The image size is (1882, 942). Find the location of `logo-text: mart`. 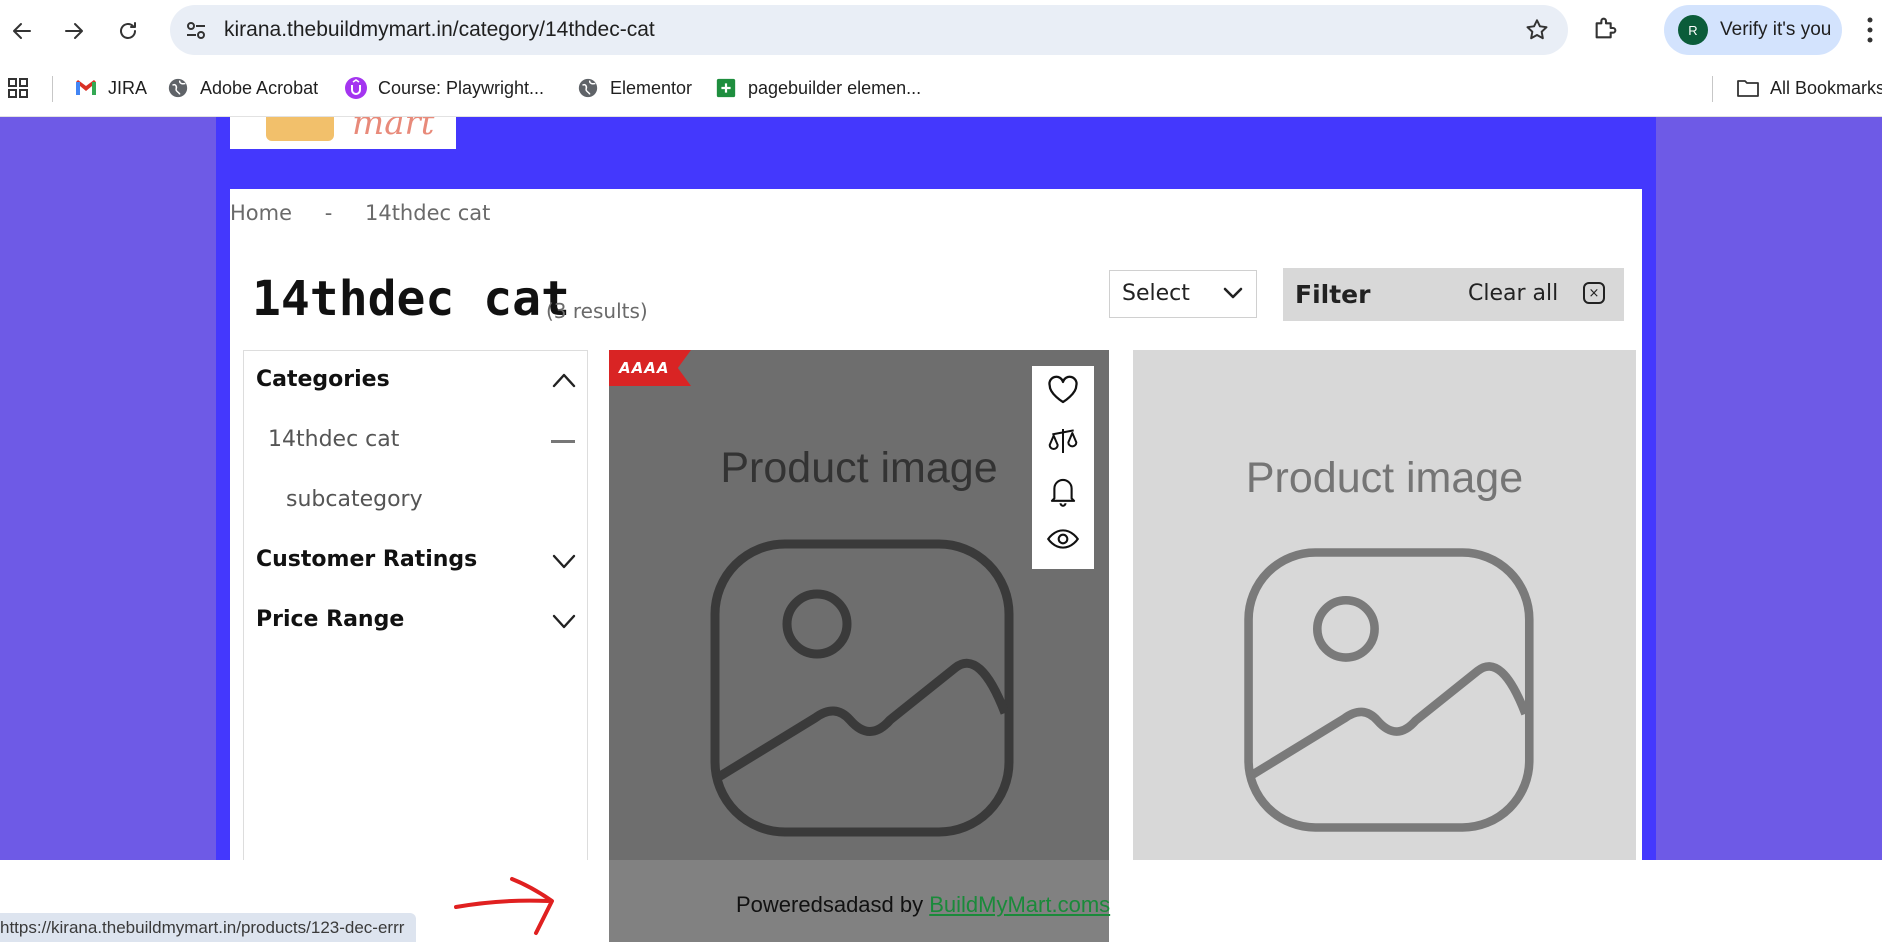

logo-text: mart is located at coordinates (393, 130).